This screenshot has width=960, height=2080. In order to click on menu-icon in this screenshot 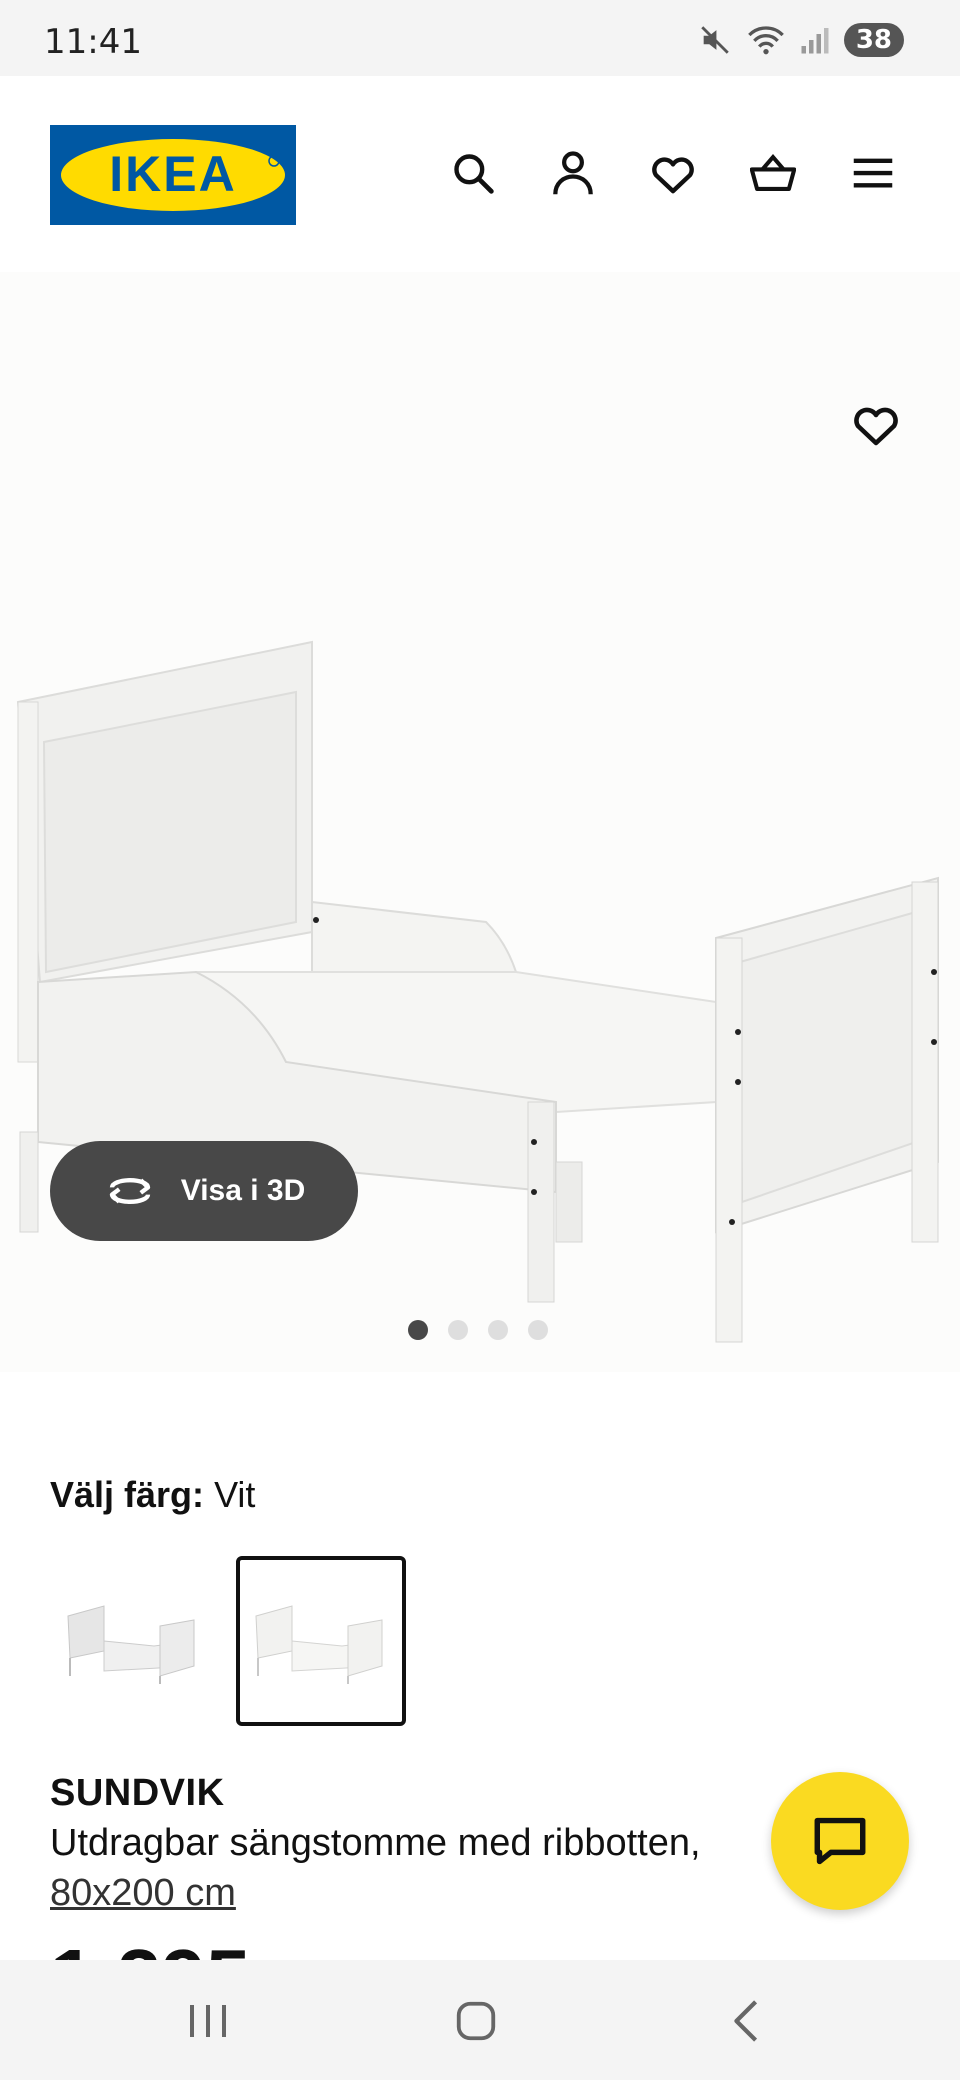, I will do `click(873, 173)`.